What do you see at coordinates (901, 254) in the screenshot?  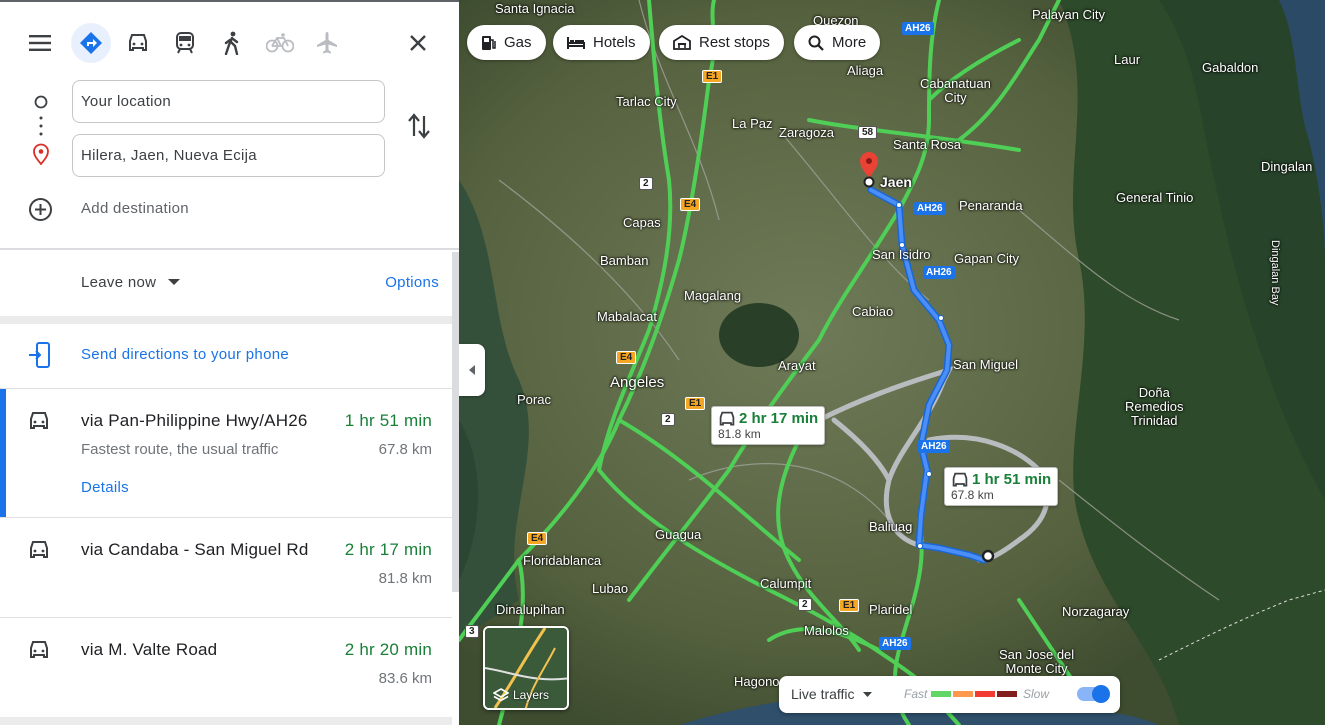 I see `map-label: San Isidro` at bounding box center [901, 254].